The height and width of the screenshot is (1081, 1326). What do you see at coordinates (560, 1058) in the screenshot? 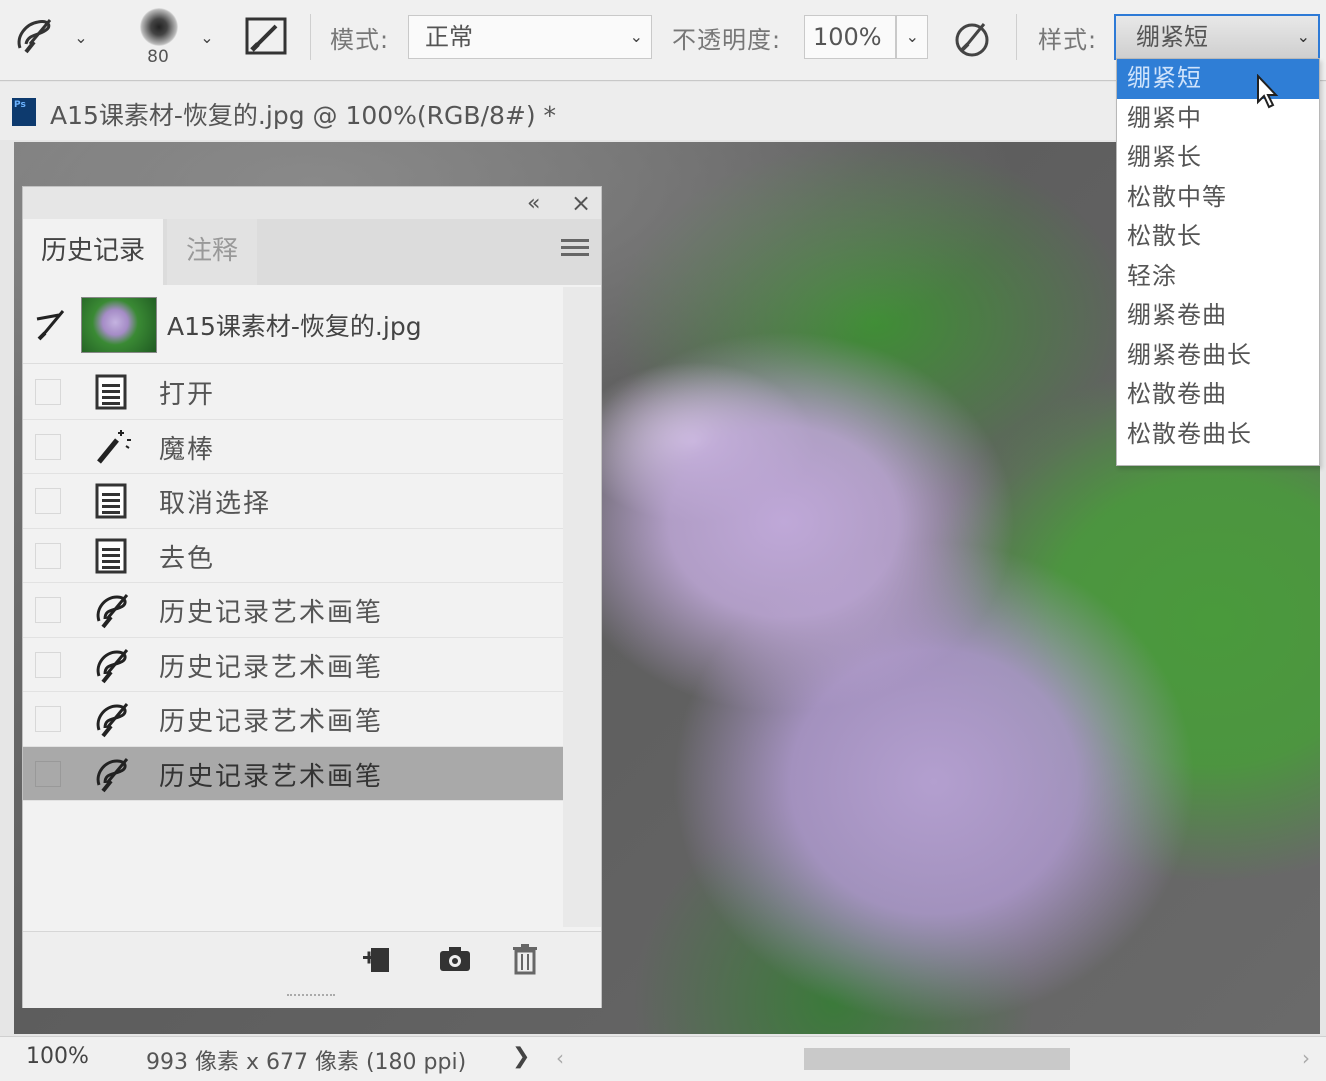
I see `scroll-left-icon: ‹` at bounding box center [560, 1058].